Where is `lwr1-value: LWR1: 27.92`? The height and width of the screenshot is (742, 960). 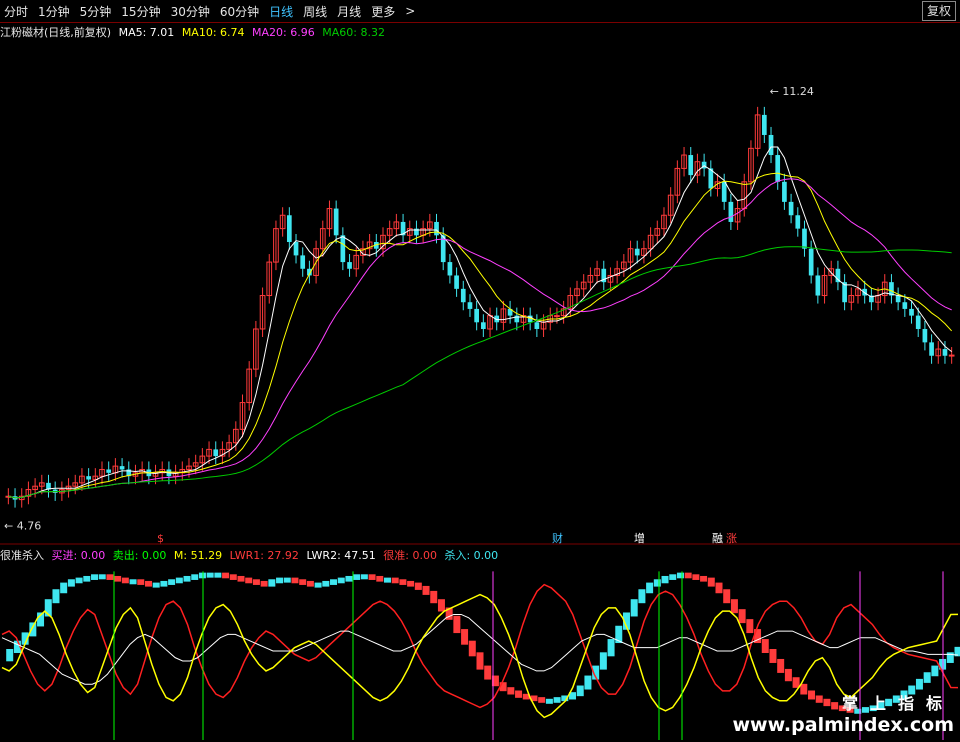 lwr1-value: LWR1: 27.92 is located at coordinates (264, 555).